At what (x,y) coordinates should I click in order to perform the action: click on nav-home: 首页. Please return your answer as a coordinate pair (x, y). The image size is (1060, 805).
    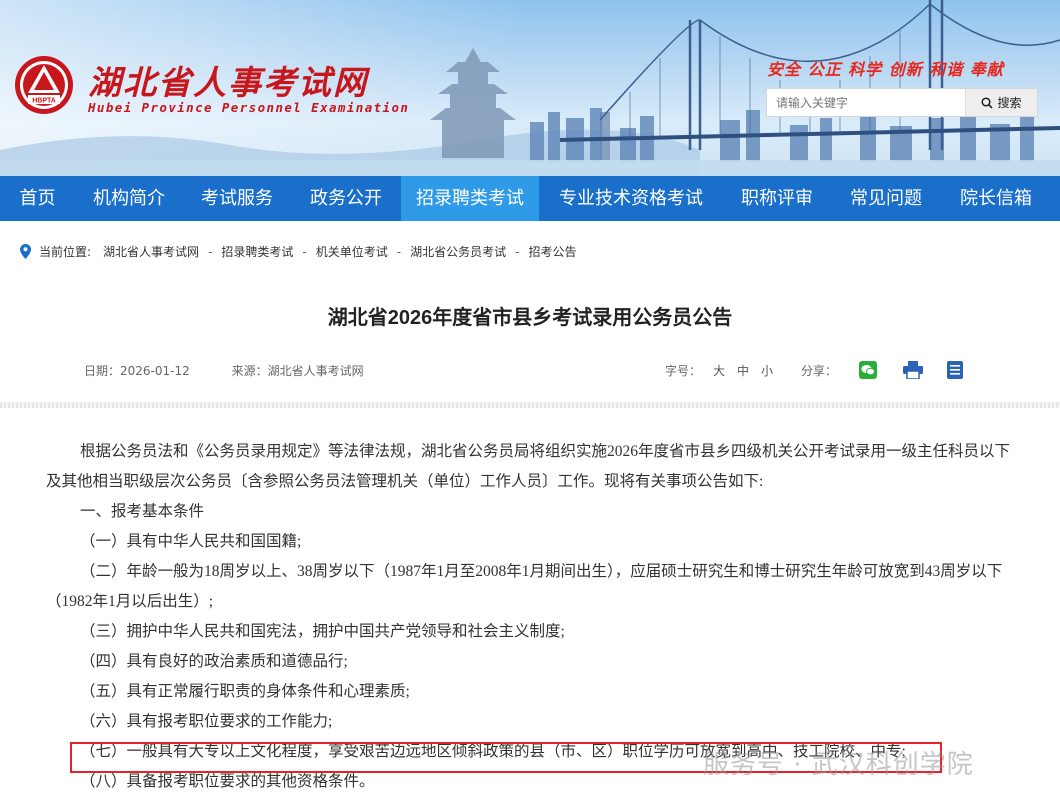
    Looking at the image, I should click on (37, 198).